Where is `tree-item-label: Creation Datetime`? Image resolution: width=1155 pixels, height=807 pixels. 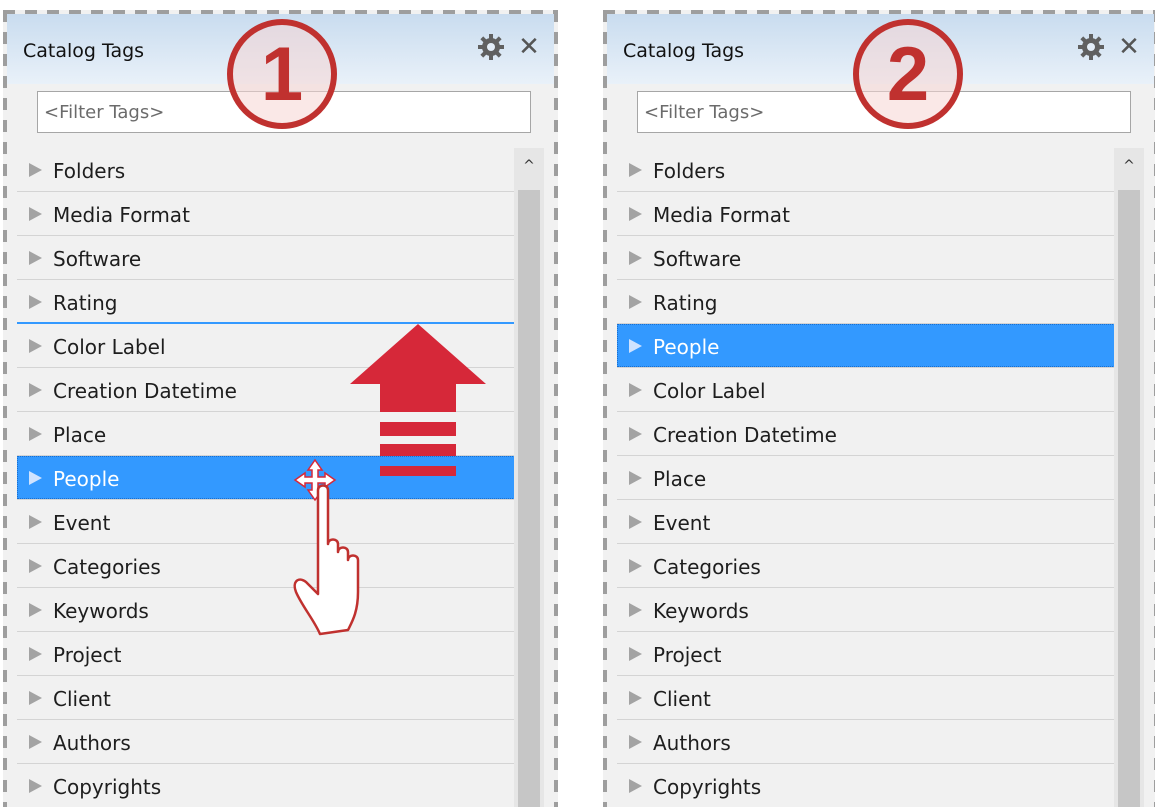 tree-item-label: Creation Datetime is located at coordinates (745, 435).